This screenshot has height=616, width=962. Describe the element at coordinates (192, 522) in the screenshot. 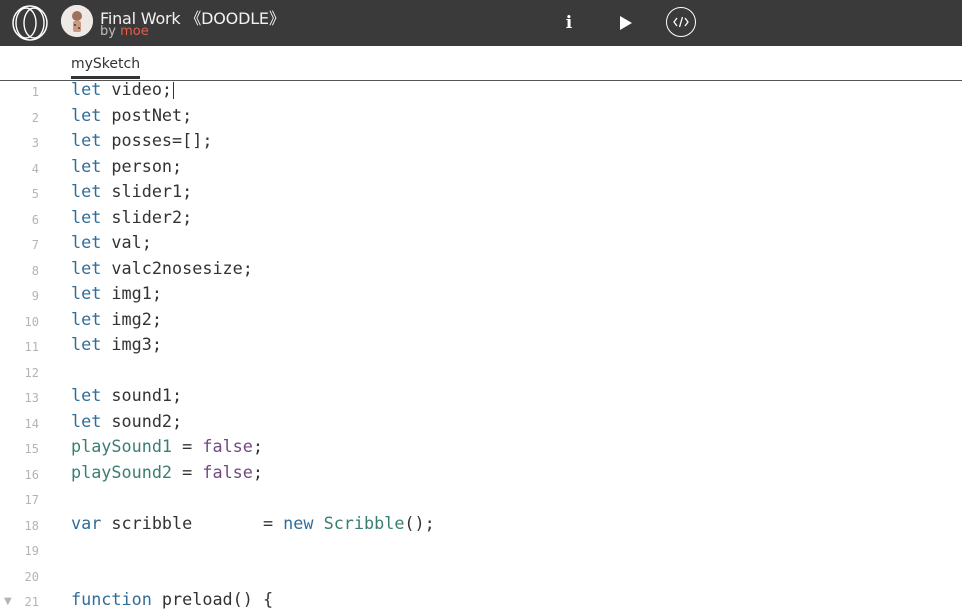

I see `code-token: scribble =` at that location.